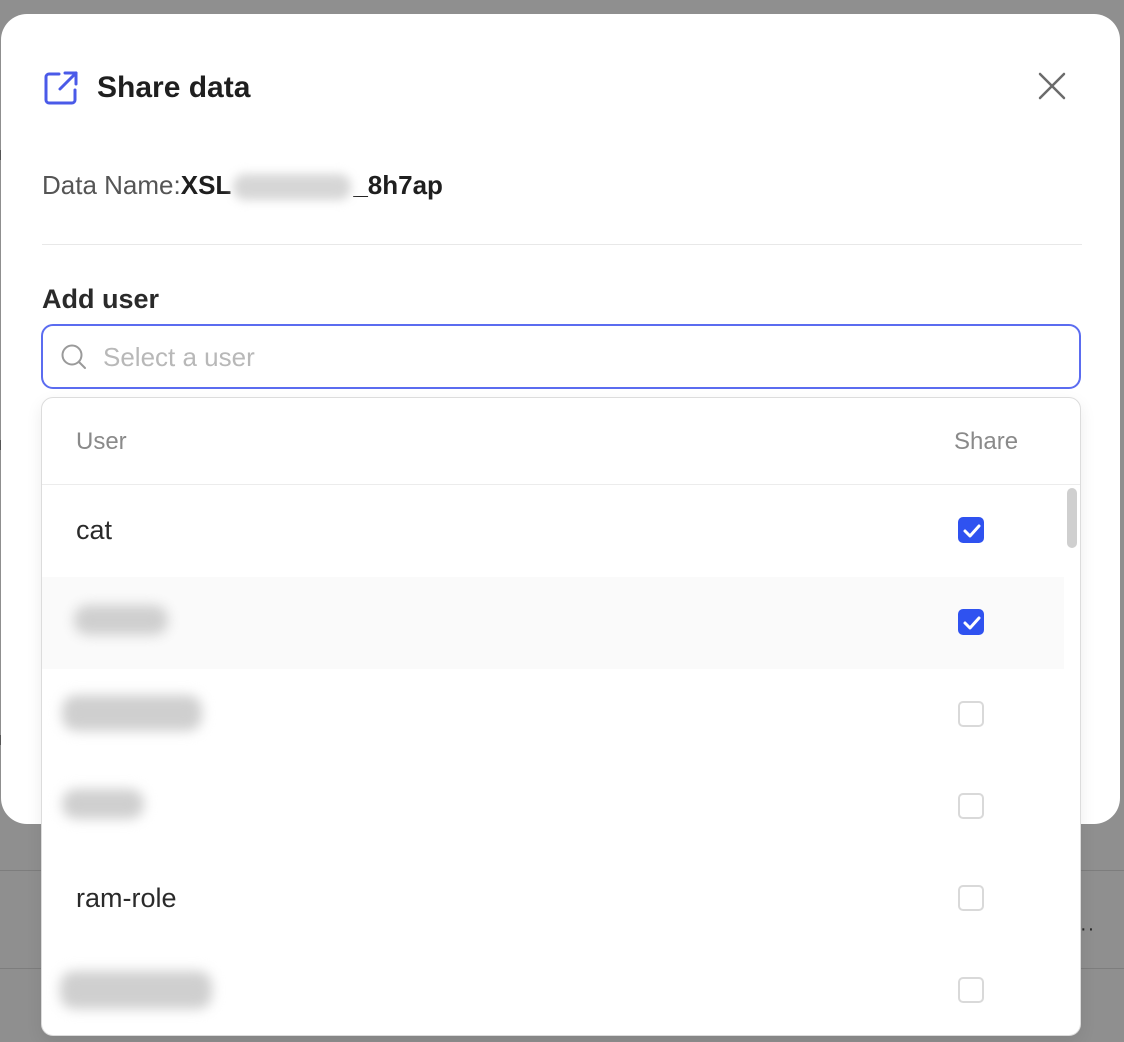 The height and width of the screenshot is (1042, 1124). What do you see at coordinates (61, 88) in the screenshot?
I see `share-external-icon` at bounding box center [61, 88].